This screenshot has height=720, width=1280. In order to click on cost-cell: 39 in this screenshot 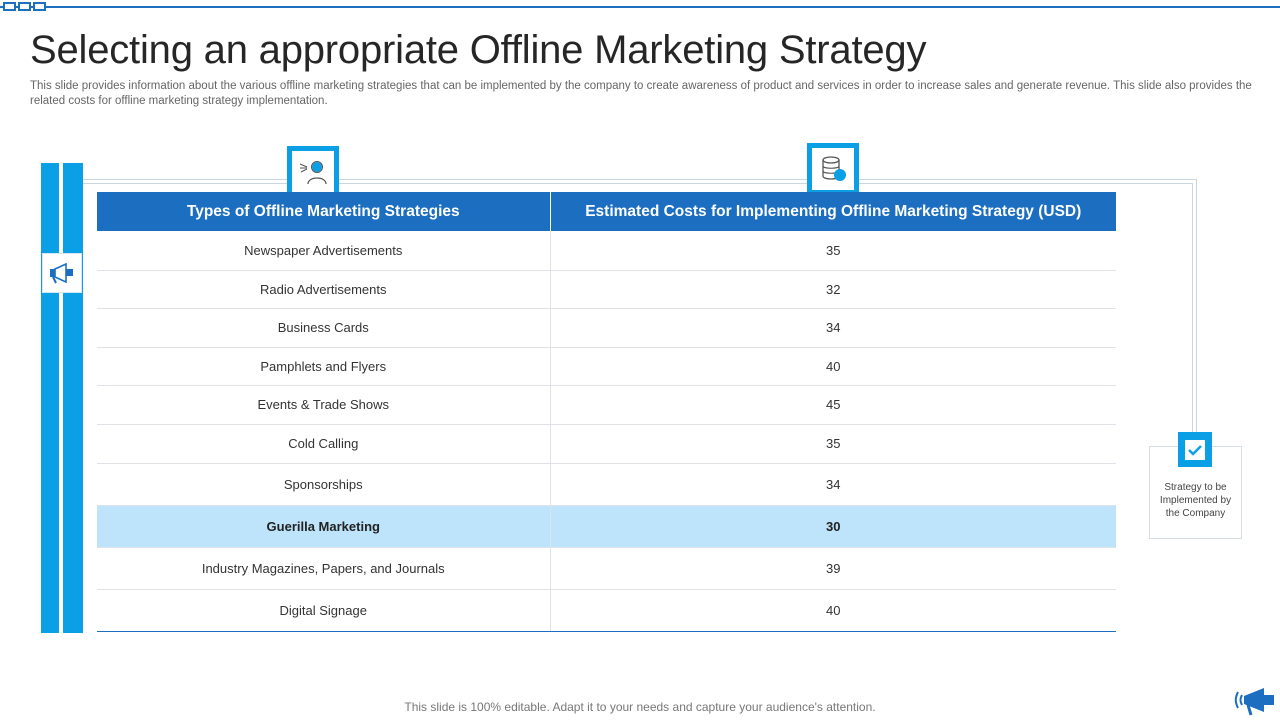, I will do `click(832, 568)`.